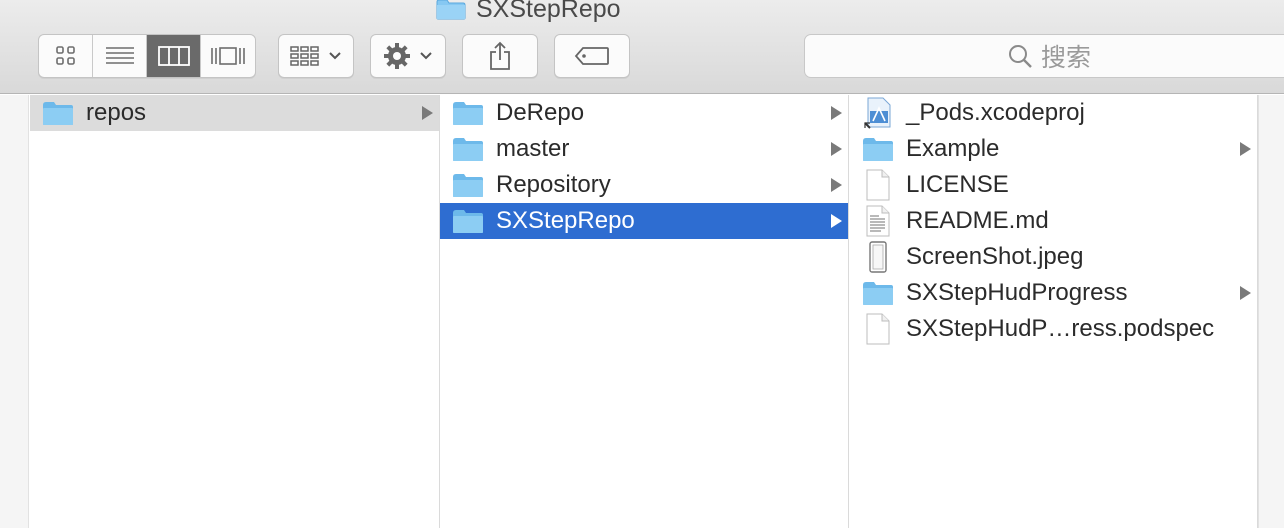 This screenshot has height=528, width=1284. I want to click on window-title-text: SXStepRepo, so click(548, 11).